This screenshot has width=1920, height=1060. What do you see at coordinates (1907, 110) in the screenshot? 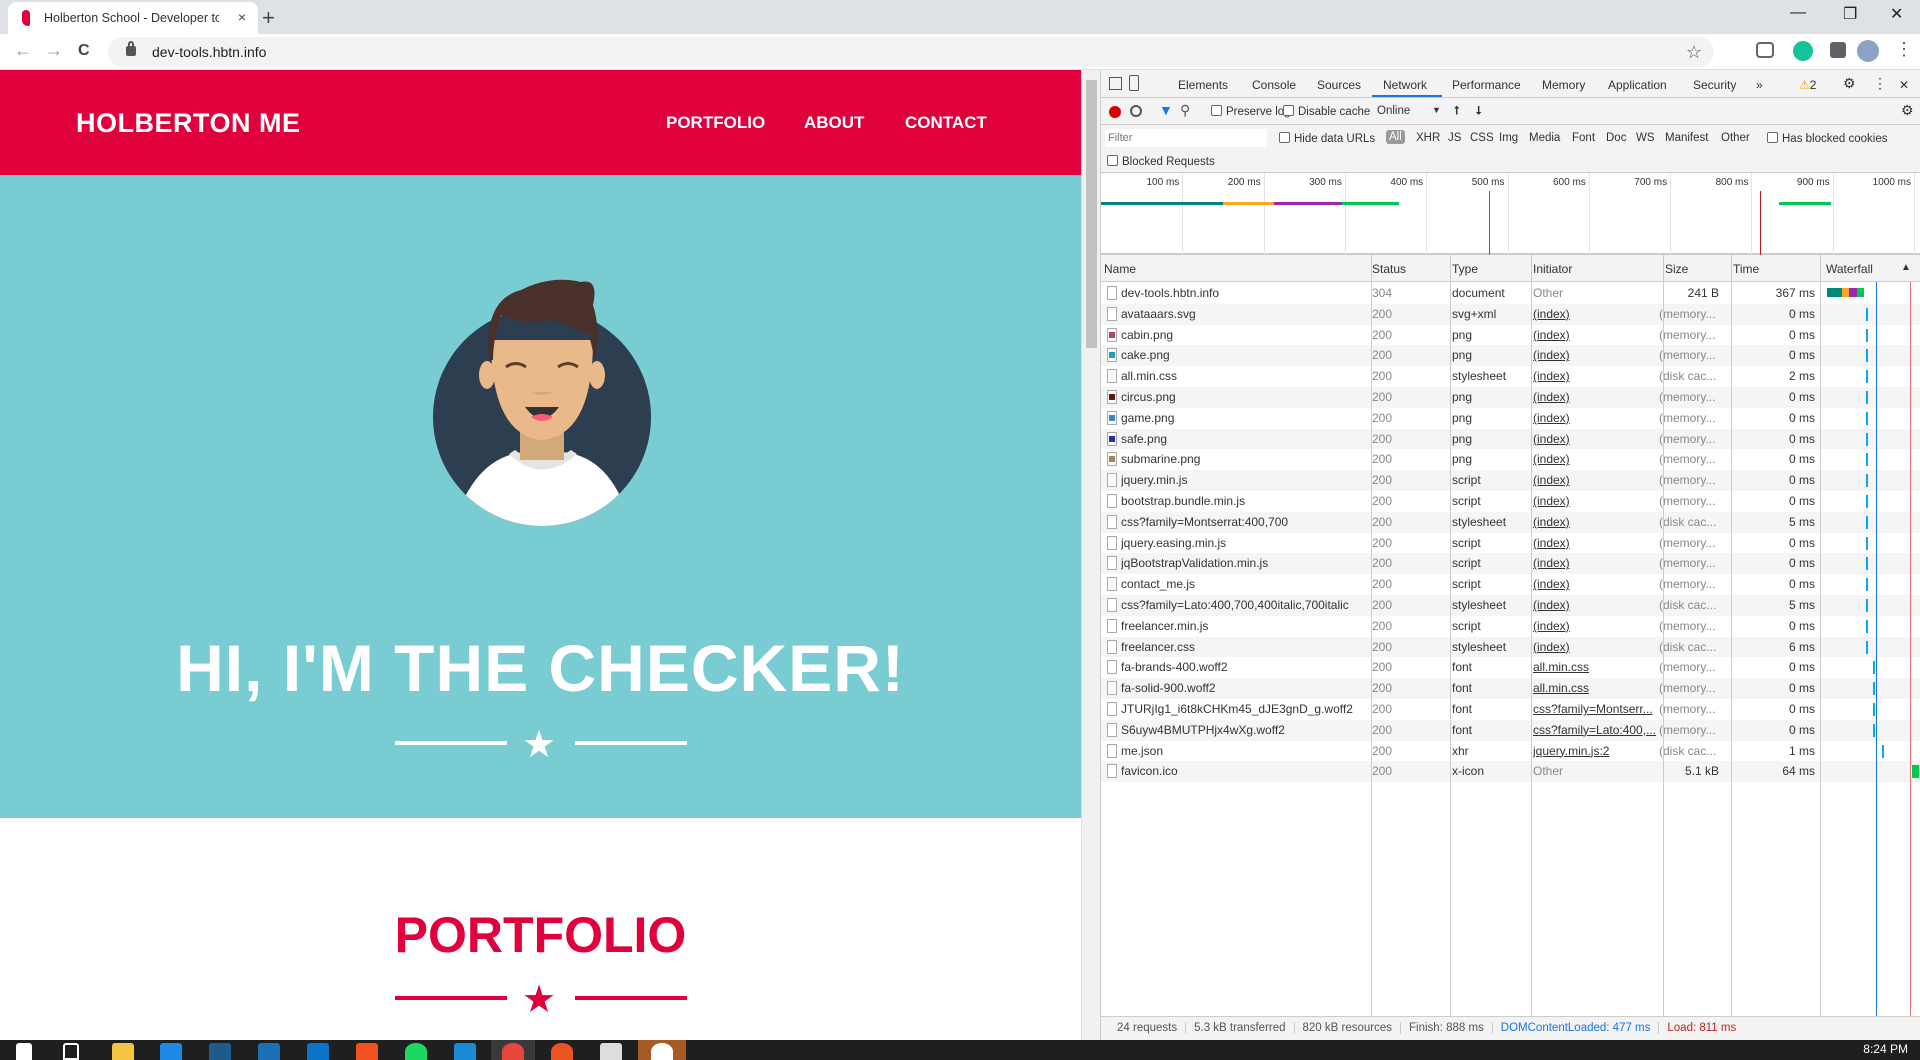
I see `network-settings-gear-icon: ⚙` at bounding box center [1907, 110].